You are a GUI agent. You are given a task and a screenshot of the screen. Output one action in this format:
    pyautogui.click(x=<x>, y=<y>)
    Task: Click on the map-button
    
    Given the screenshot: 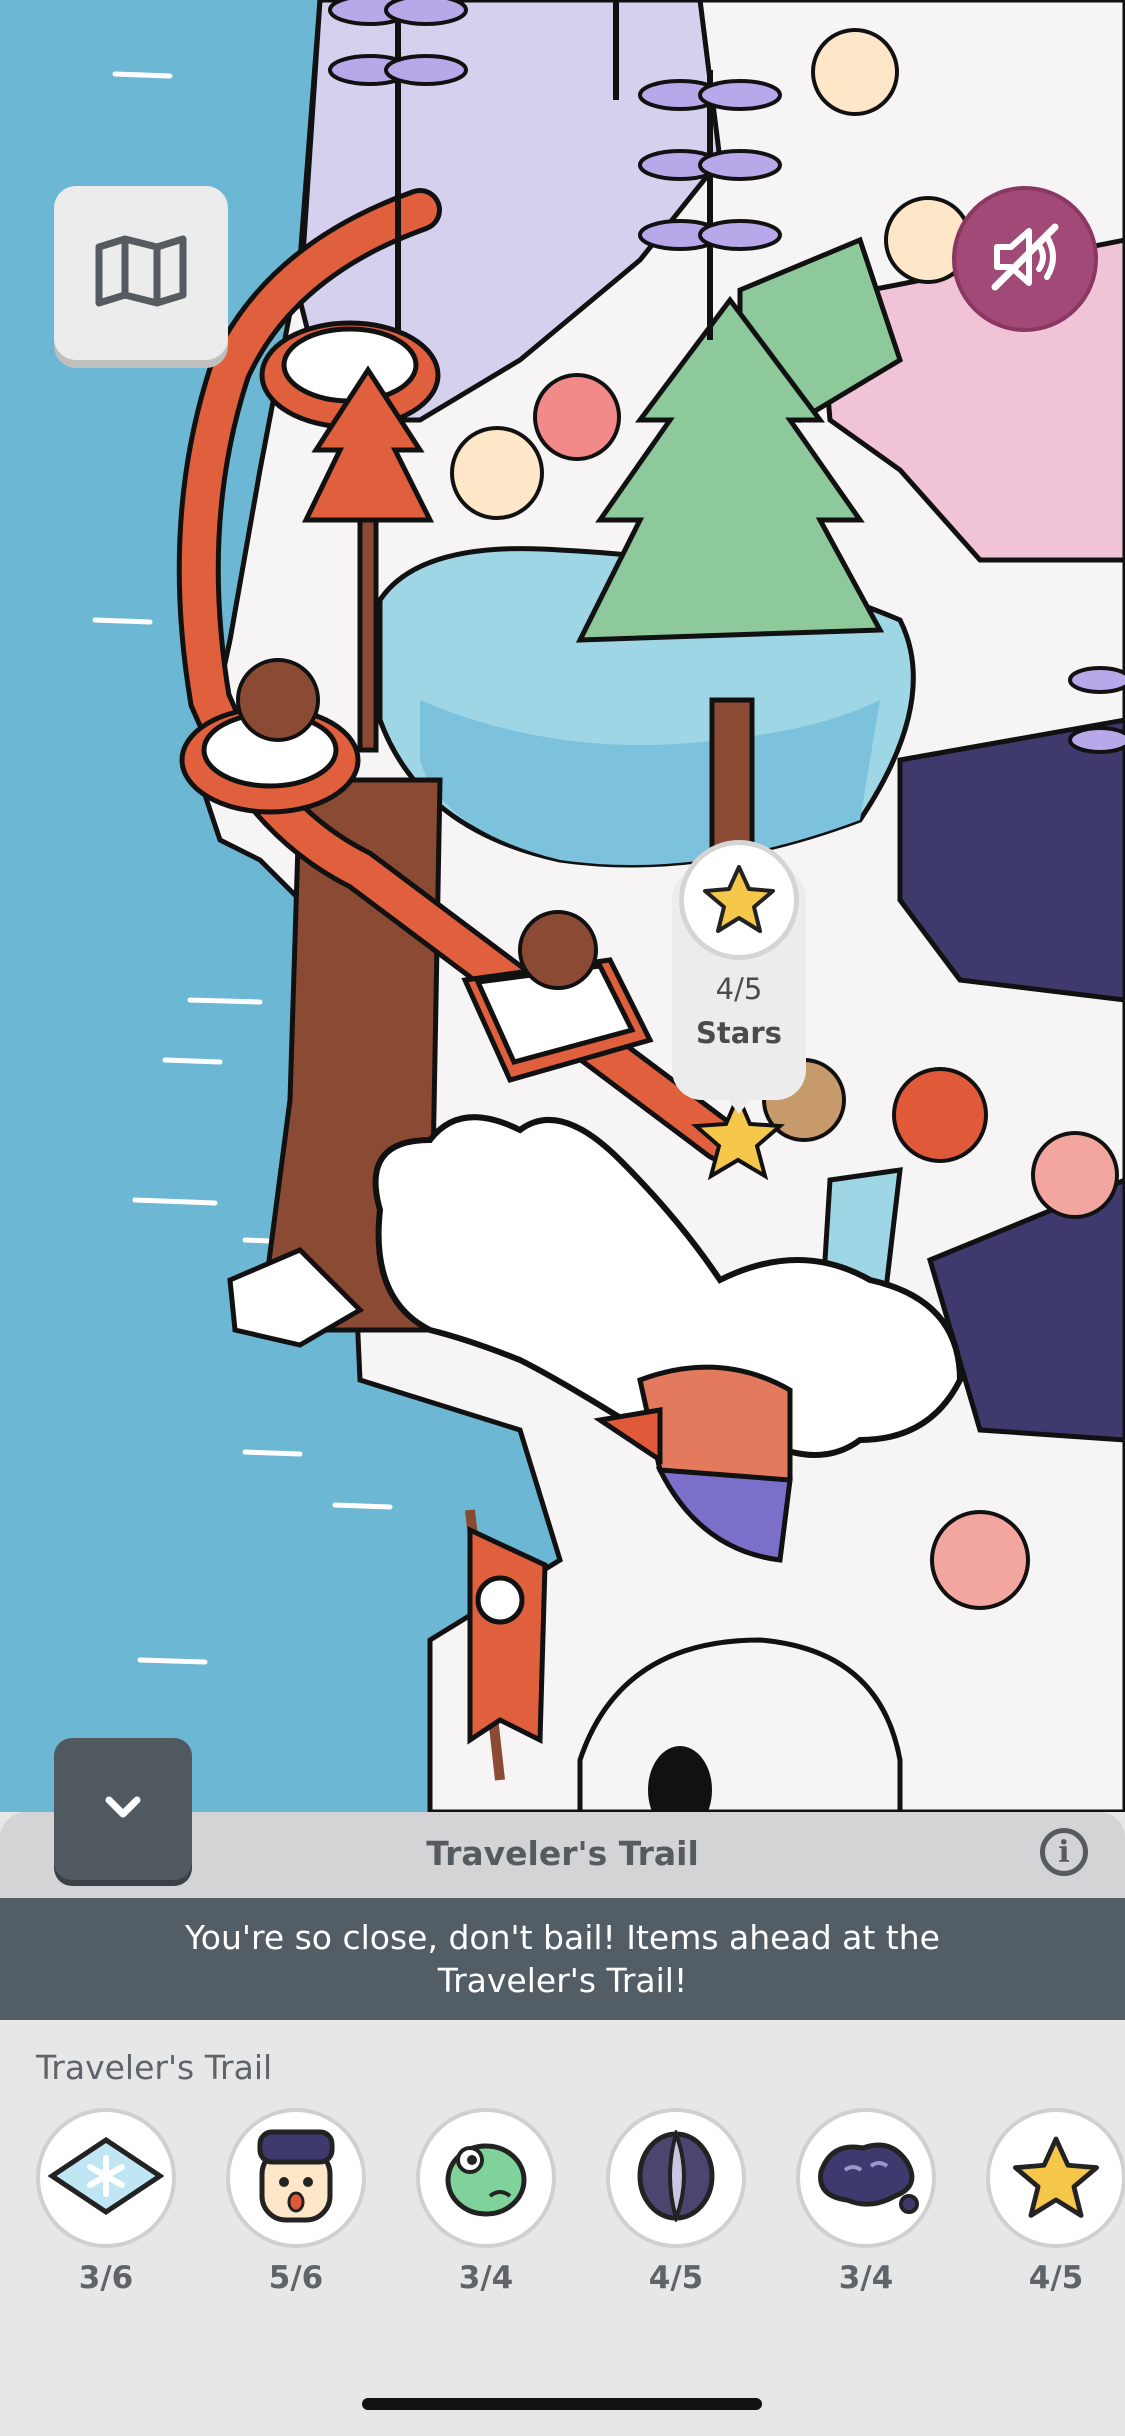 What is the action you would take?
    pyautogui.click(x=141, y=273)
    